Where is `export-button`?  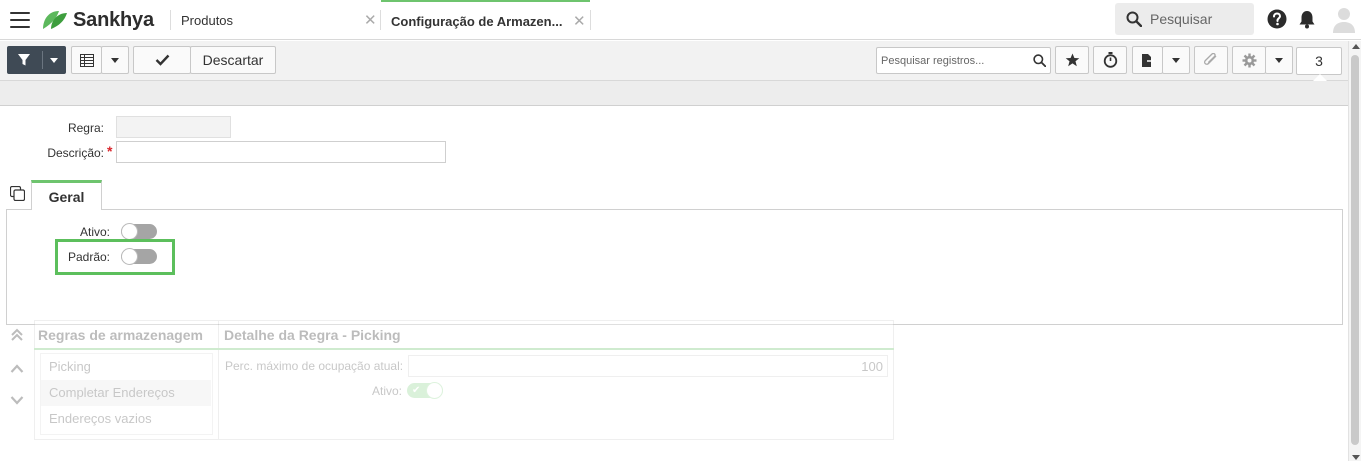 export-button is located at coordinates (1147, 60).